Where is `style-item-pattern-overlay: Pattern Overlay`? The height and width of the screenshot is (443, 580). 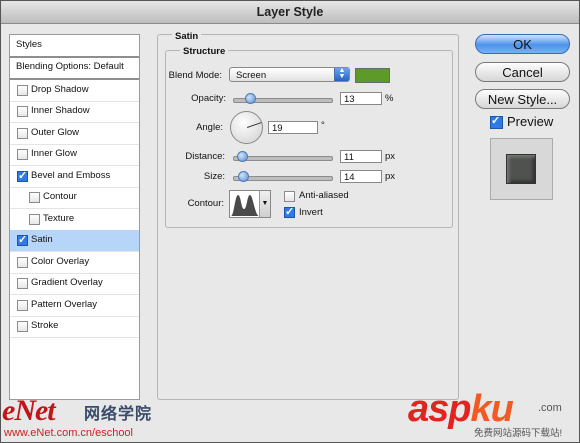
style-item-pattern-overlay: Pattern Overlay is located at coordinates (74, 306).